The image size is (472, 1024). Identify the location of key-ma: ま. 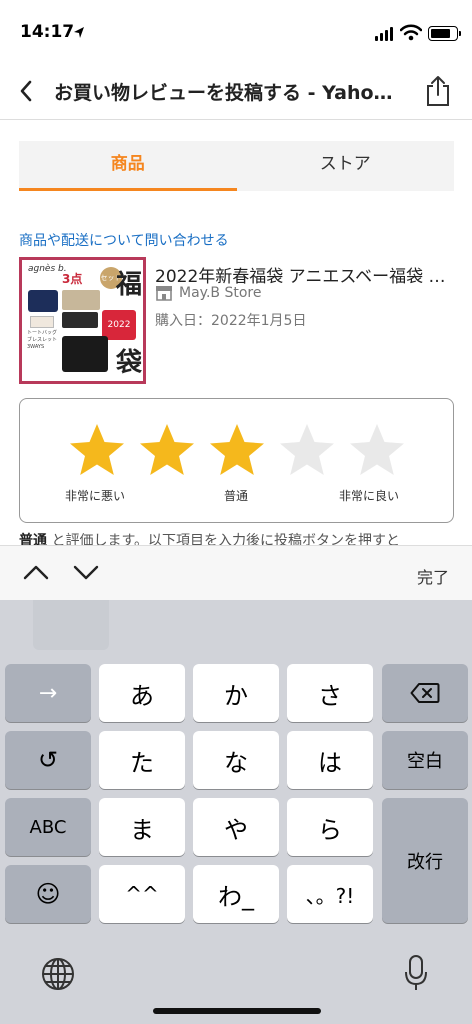
(142, 827).